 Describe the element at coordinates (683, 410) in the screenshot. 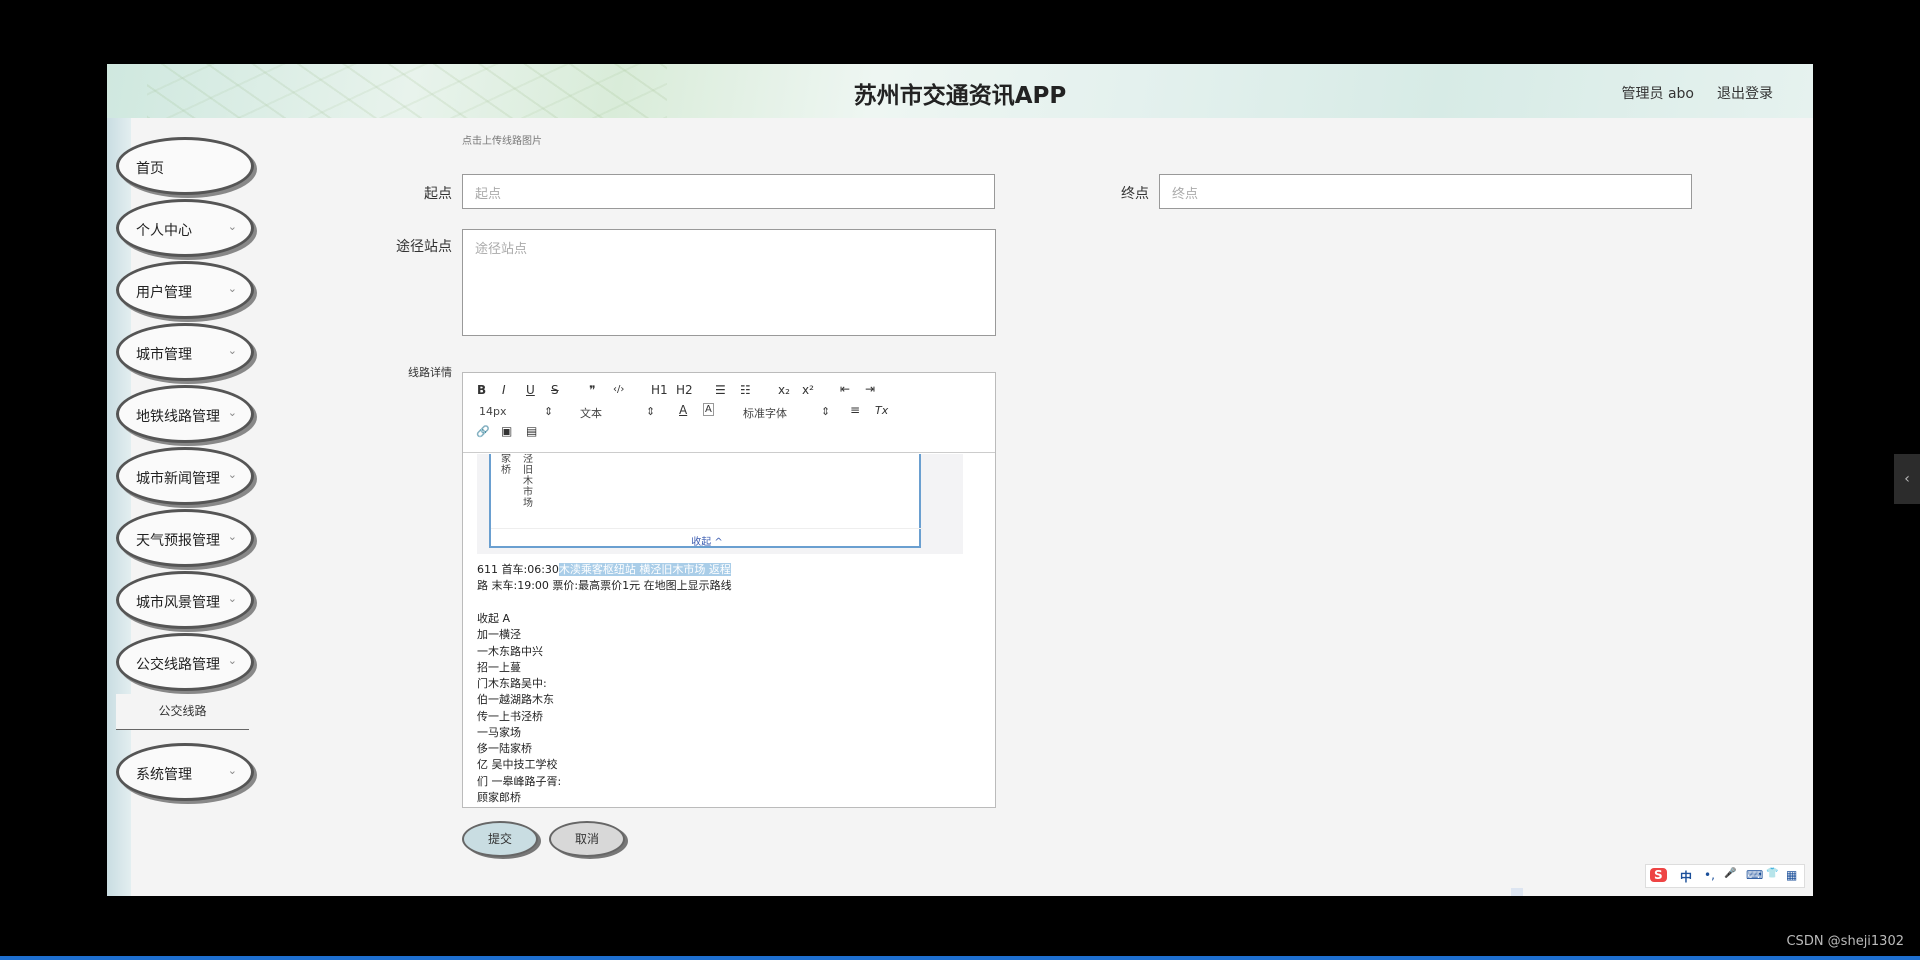

I see `font-color-icon: A` at that location.